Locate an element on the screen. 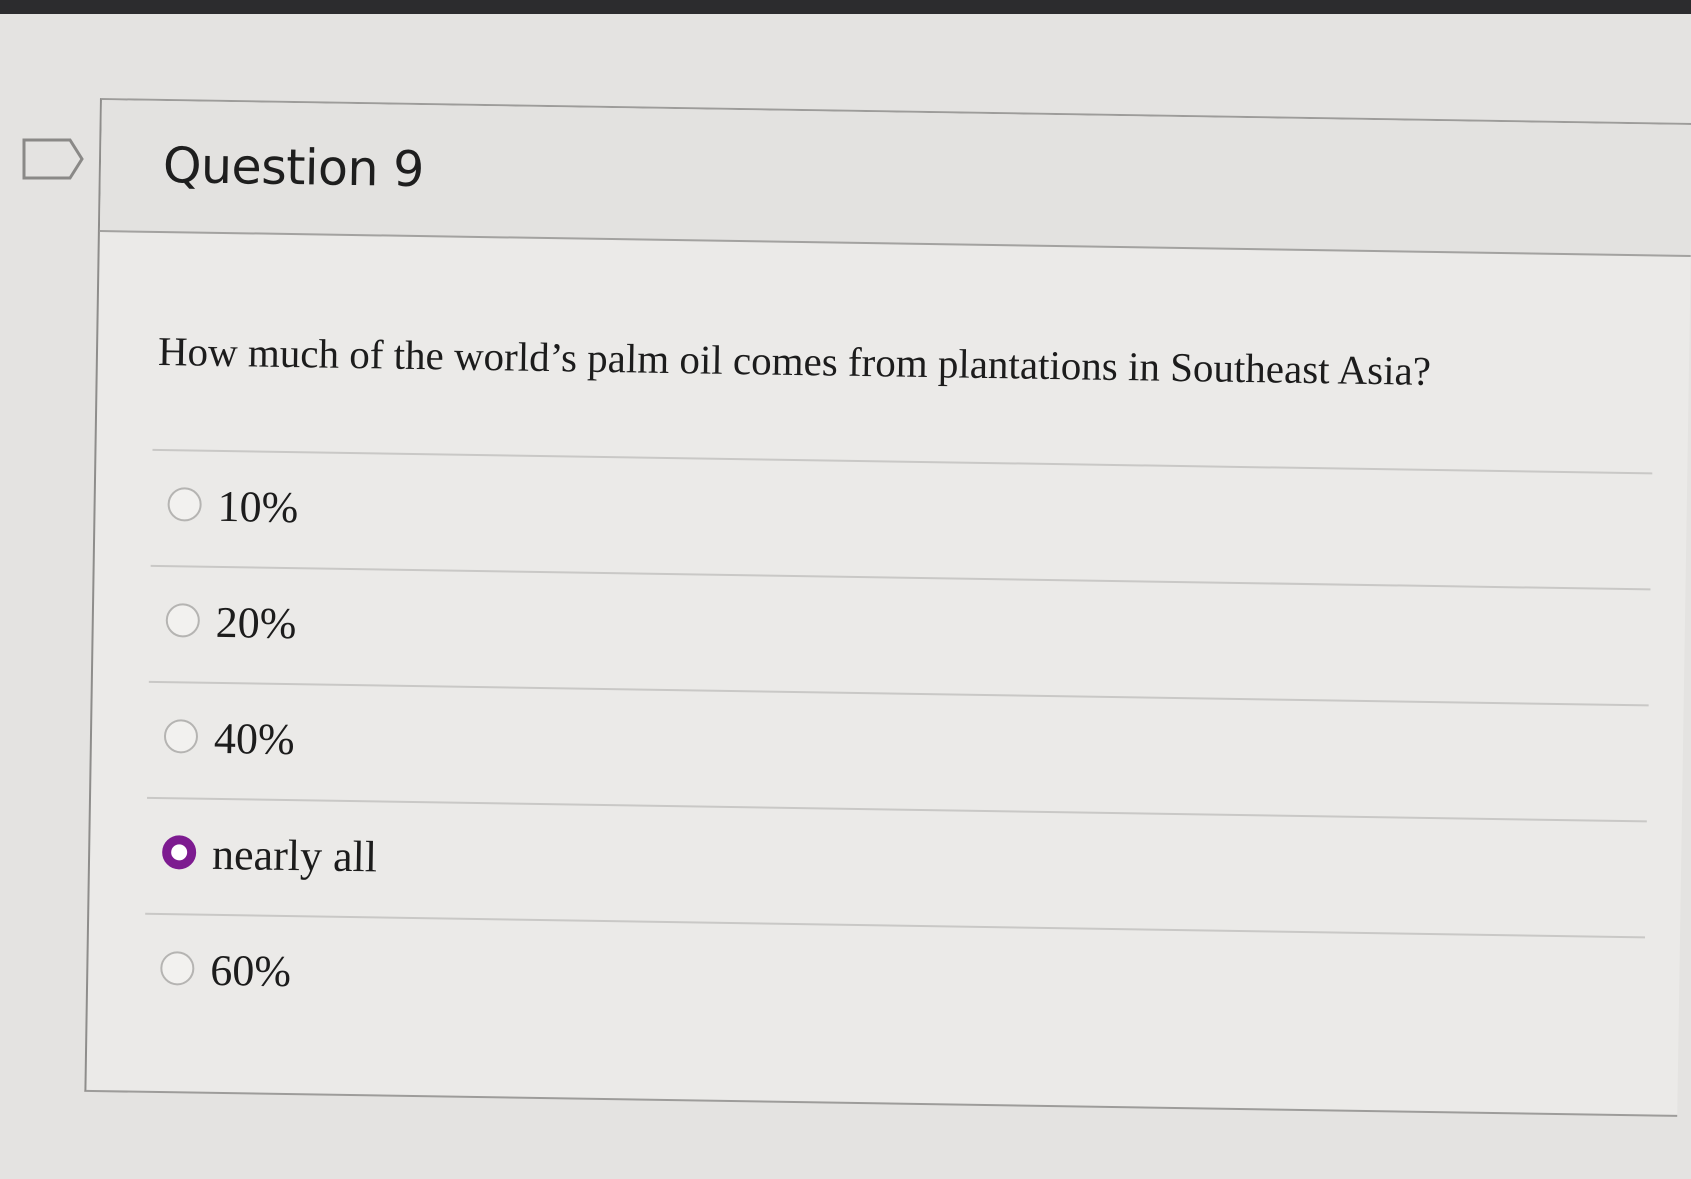 This screenshot has height=1179, width=1691. flag-question-icon is located at coordinates (56, 159).